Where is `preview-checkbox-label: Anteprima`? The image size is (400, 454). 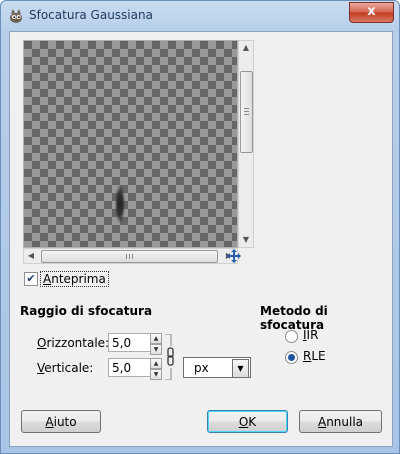 preview-checkbox-label: Anteprima is located at coordinates (74, 279).